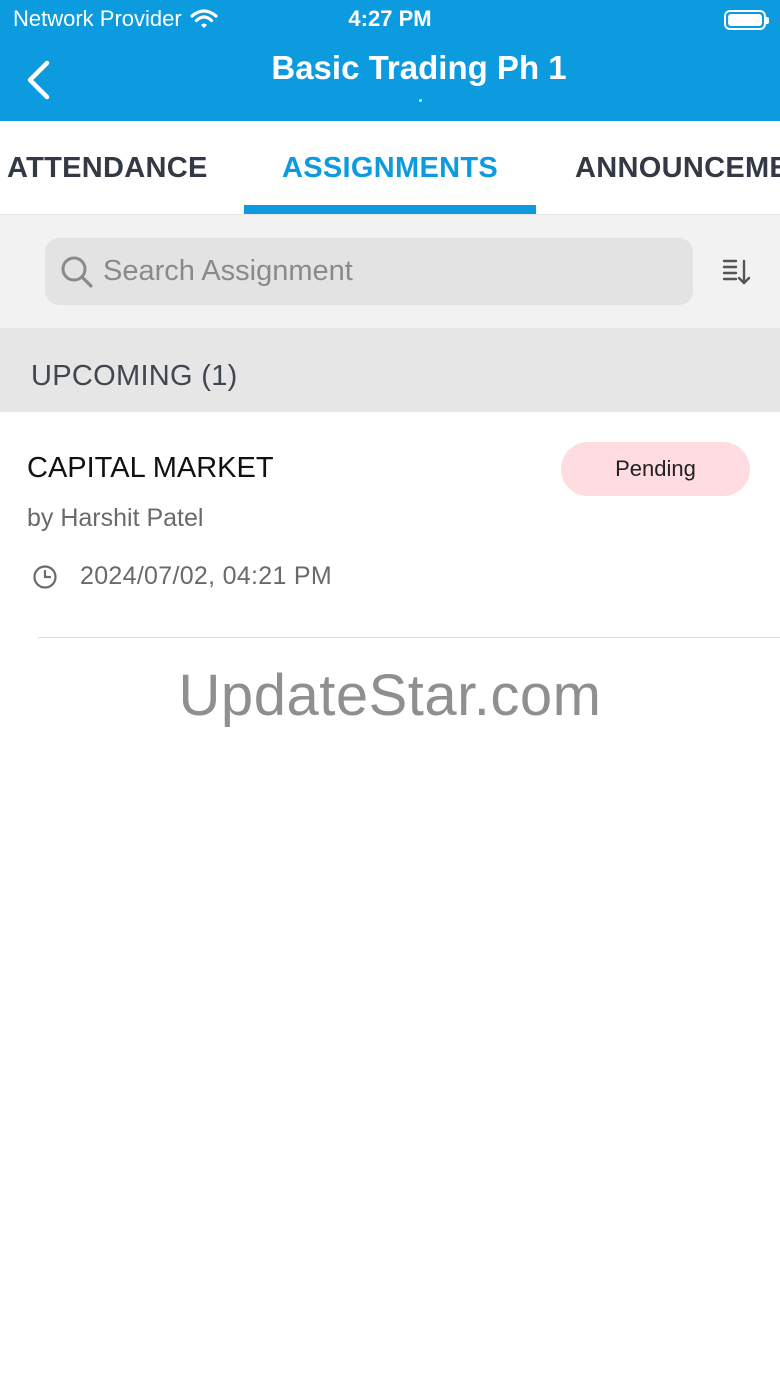  Describe the element at coordinates (150, 468) in the screenshot. I see `assignment-title: CAPITAL MARKET` at that location.